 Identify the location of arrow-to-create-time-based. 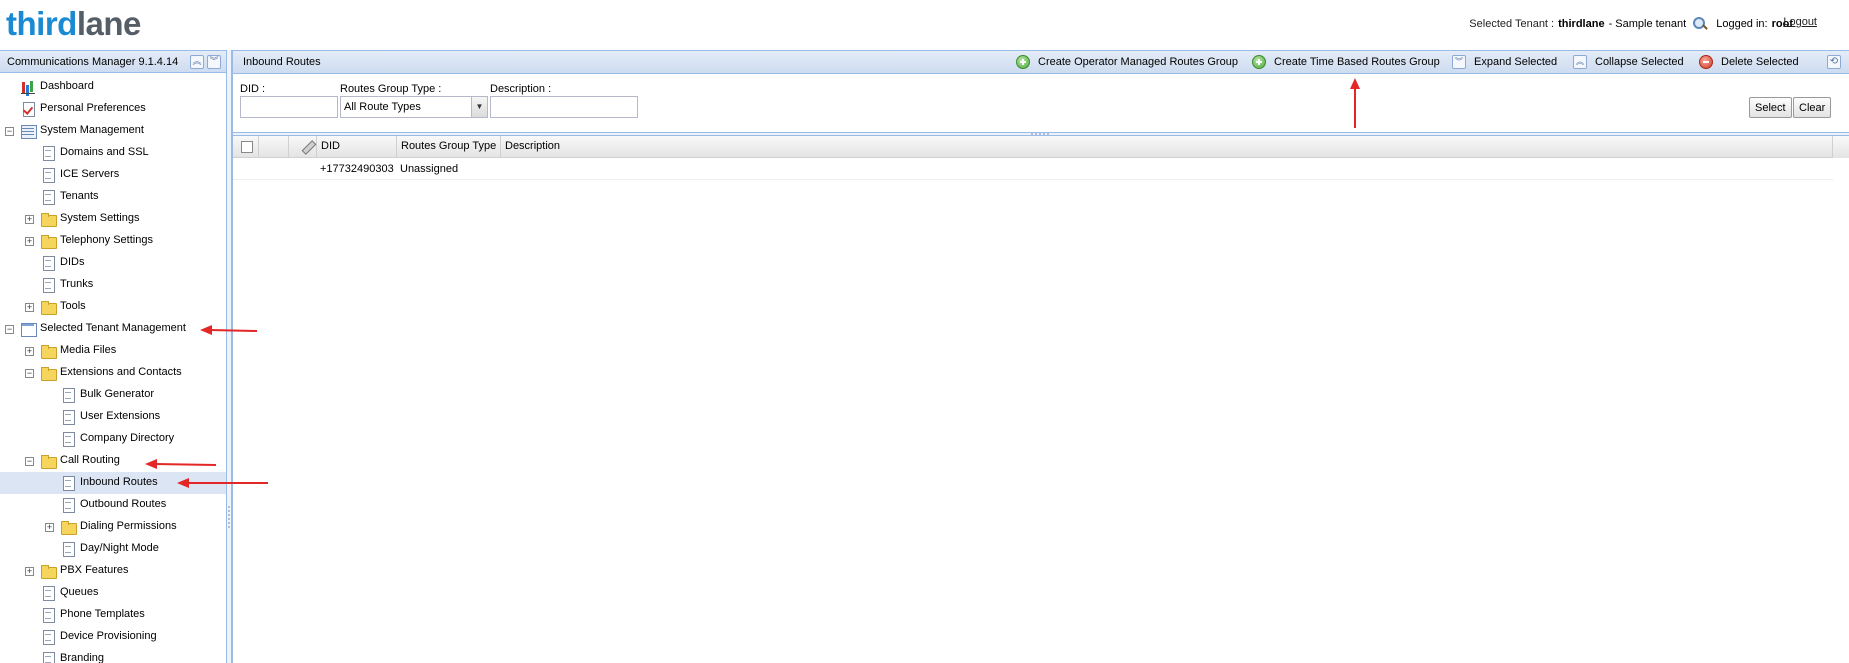
(1355, 103).